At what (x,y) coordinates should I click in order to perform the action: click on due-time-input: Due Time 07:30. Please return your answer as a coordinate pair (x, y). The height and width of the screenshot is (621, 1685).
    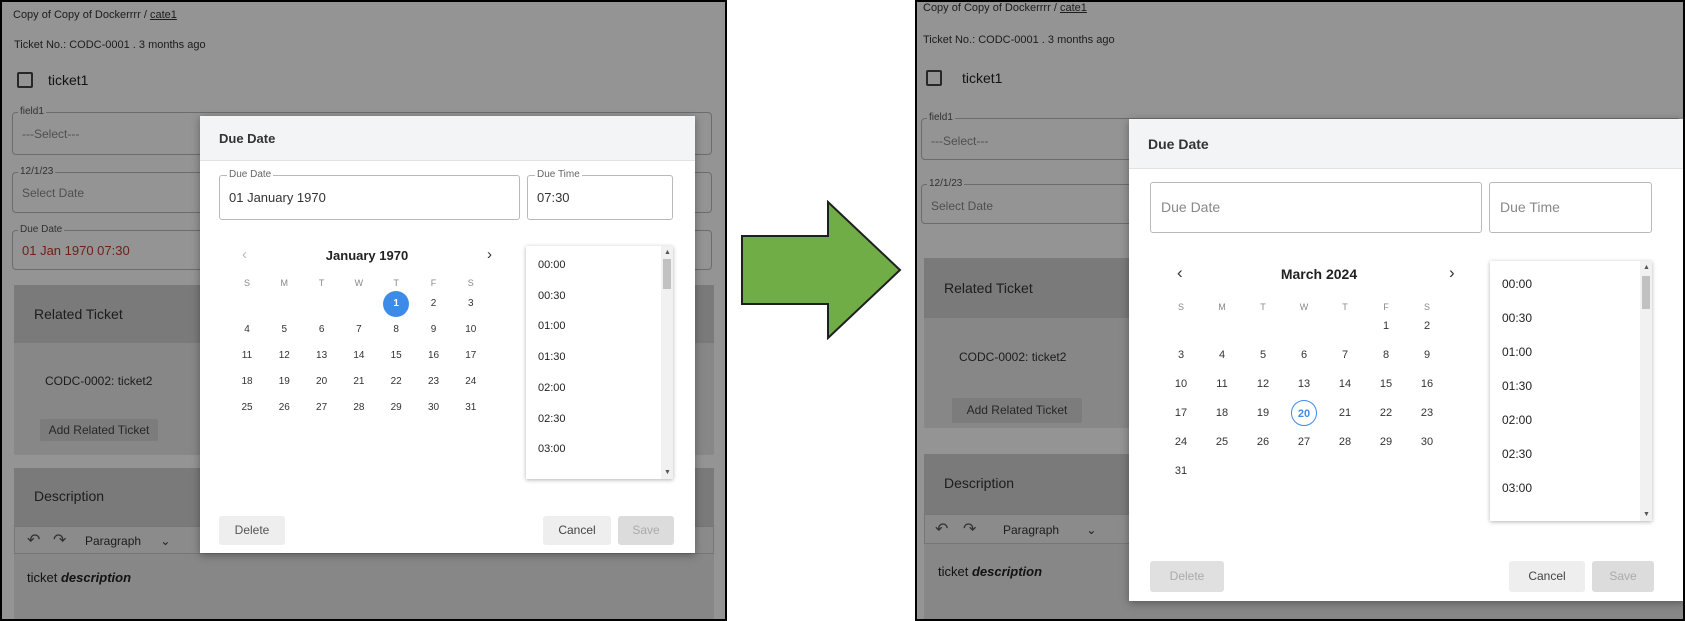
    Looking at the image, I should click on (600, 194).